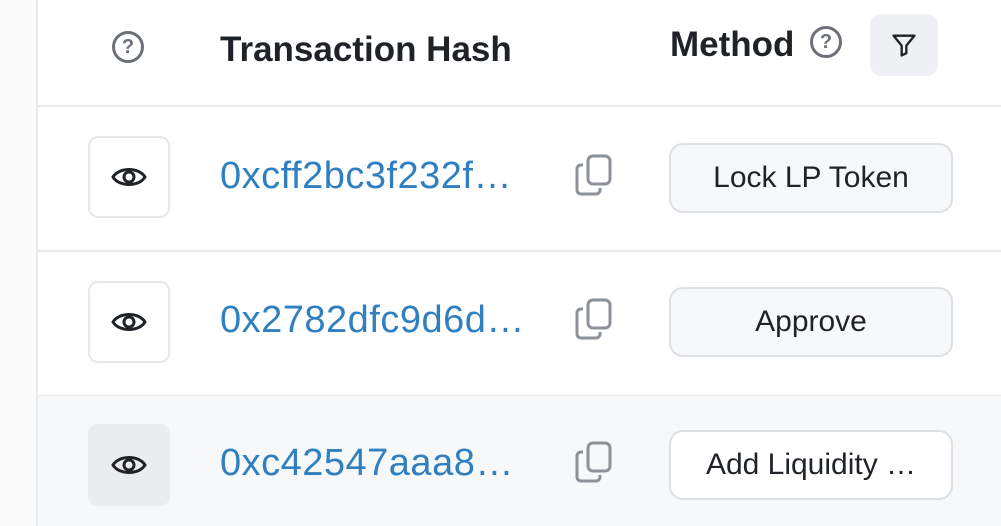 The width and height of the screenshot is (1001, 526). What do you see at coordinates (826, 42) in the screenshot?
I see `method-help-icon: ?` at bounding box center [826, 42].